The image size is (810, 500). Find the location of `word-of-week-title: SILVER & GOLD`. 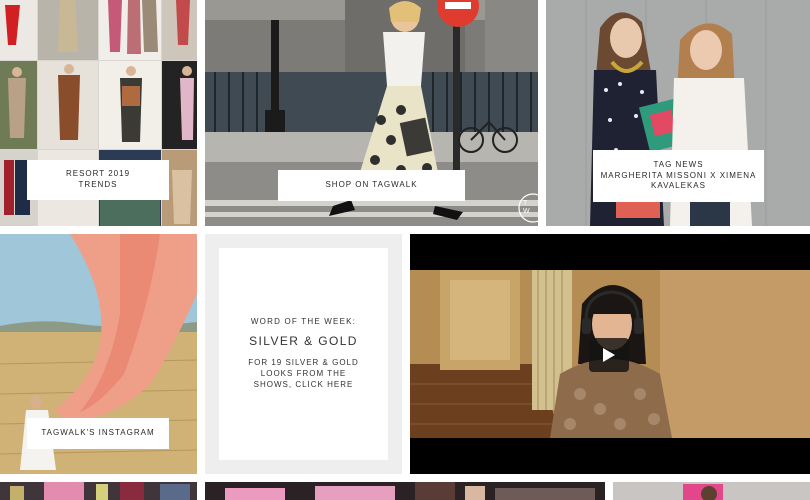

word-of-week-title: SILVER & GOLD is located at coordinates (303, 341).